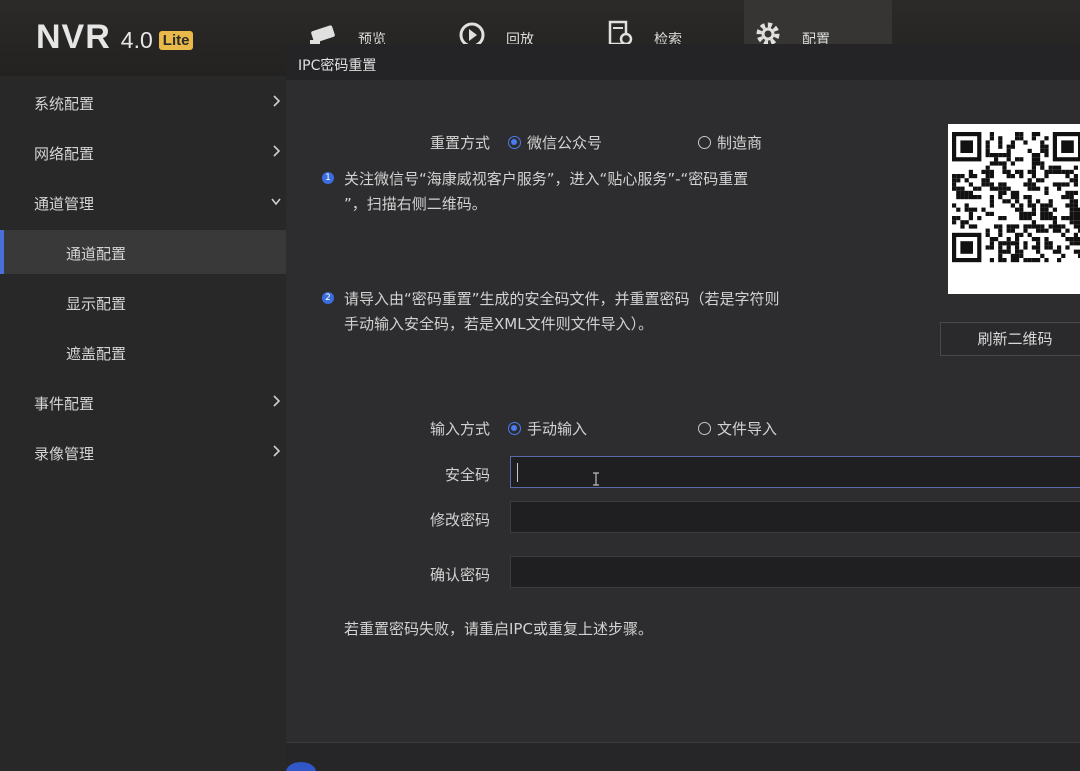 This screenshot has width=1080, height=771. Describe the element at coordinates (337, 66) in the screenshot. I see `dialog-title: IPC密码重置` at that location.